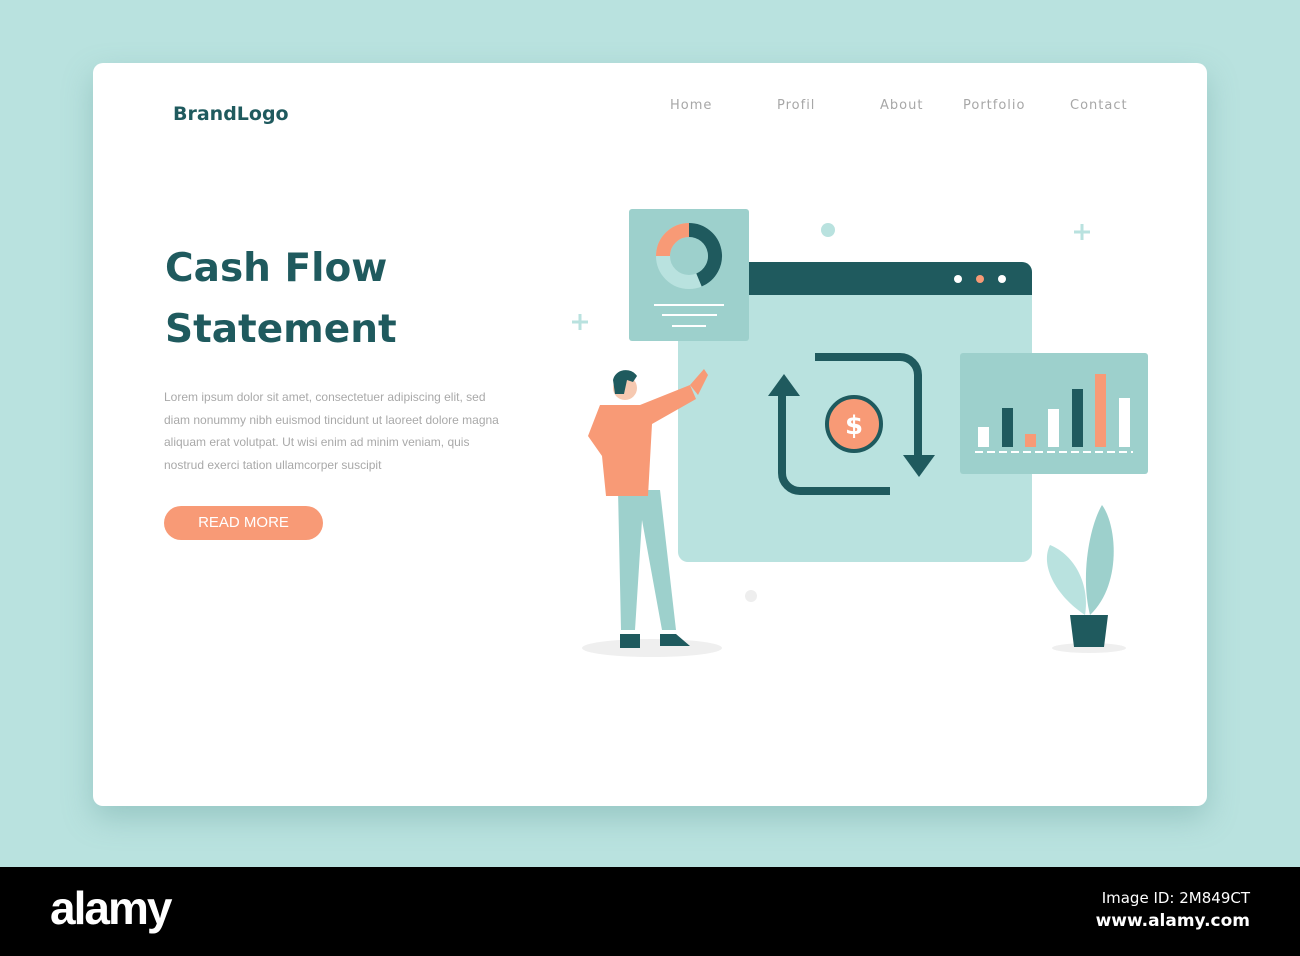  What do you see at coordinates (111, 908) in the screenshot?
I see `alamy-logo: alamy` at bounding box center [111, 908].